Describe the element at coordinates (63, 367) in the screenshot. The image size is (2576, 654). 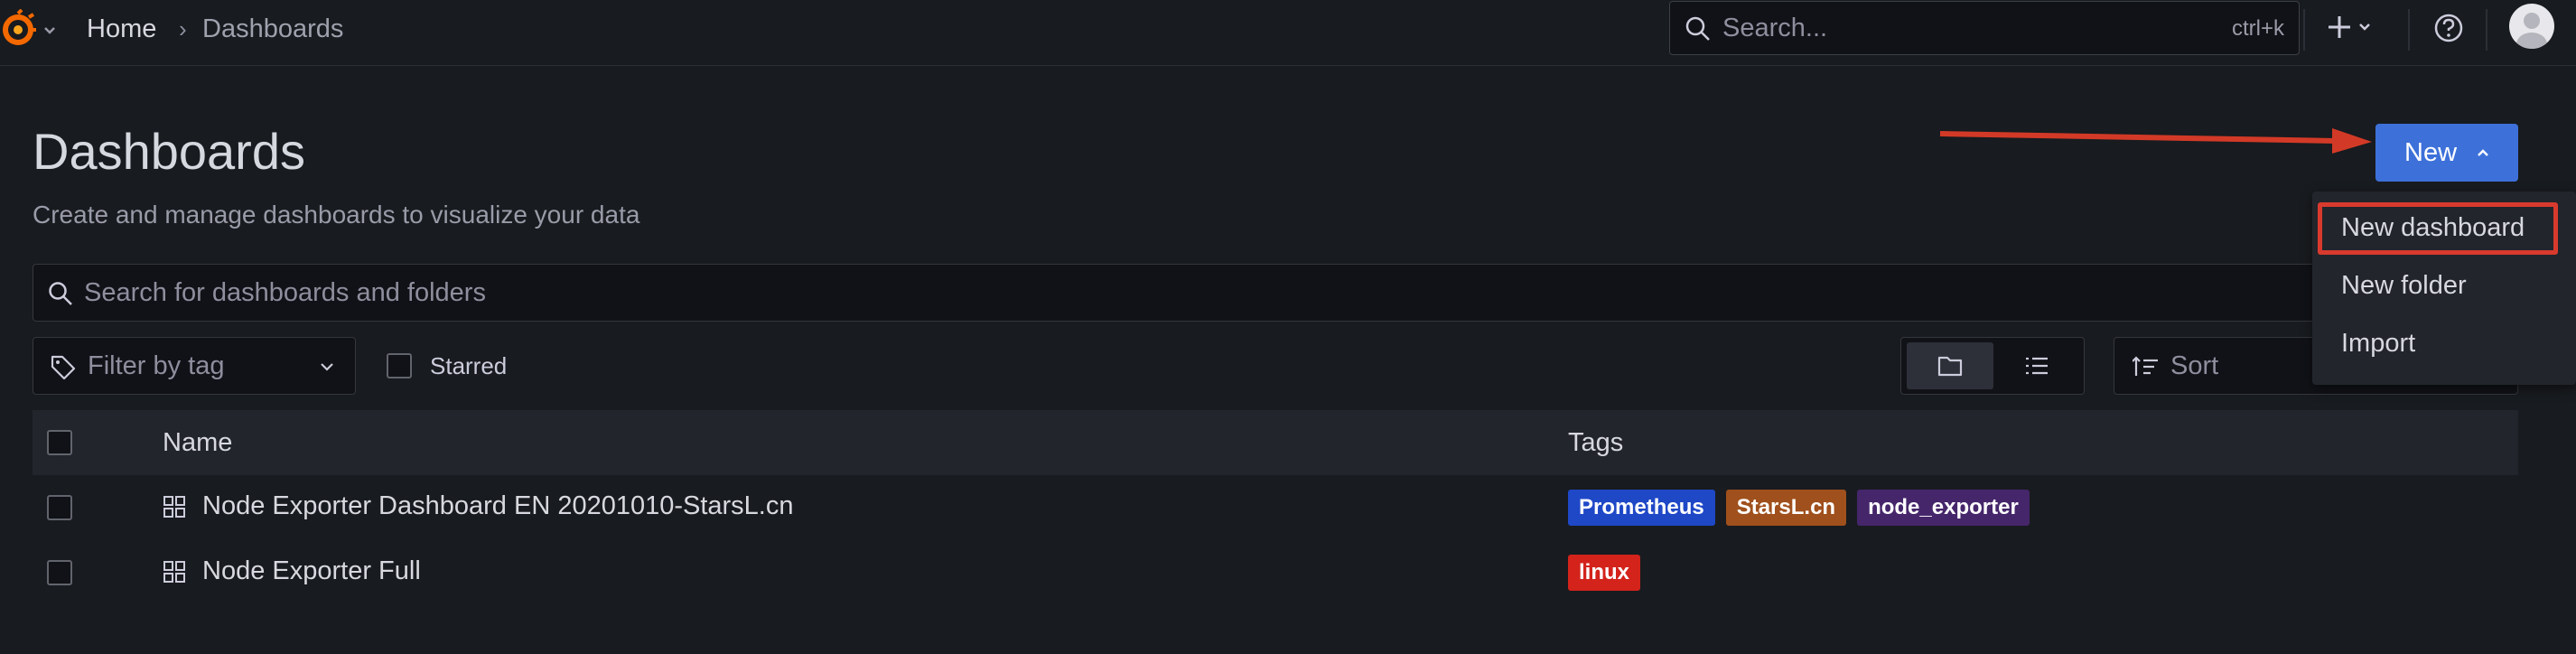
I see `tag-icon` at that location.